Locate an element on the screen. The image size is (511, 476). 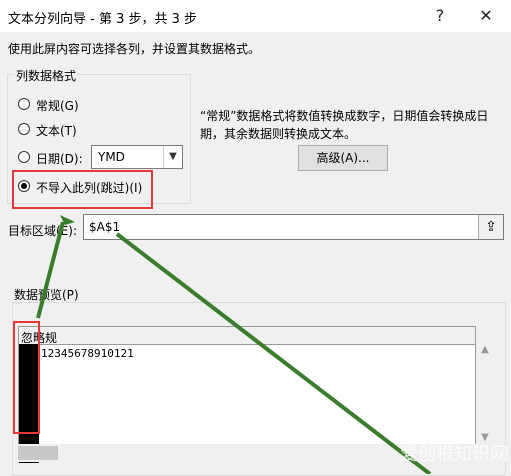
arrow-to-column is located at coordinates (50, 270).